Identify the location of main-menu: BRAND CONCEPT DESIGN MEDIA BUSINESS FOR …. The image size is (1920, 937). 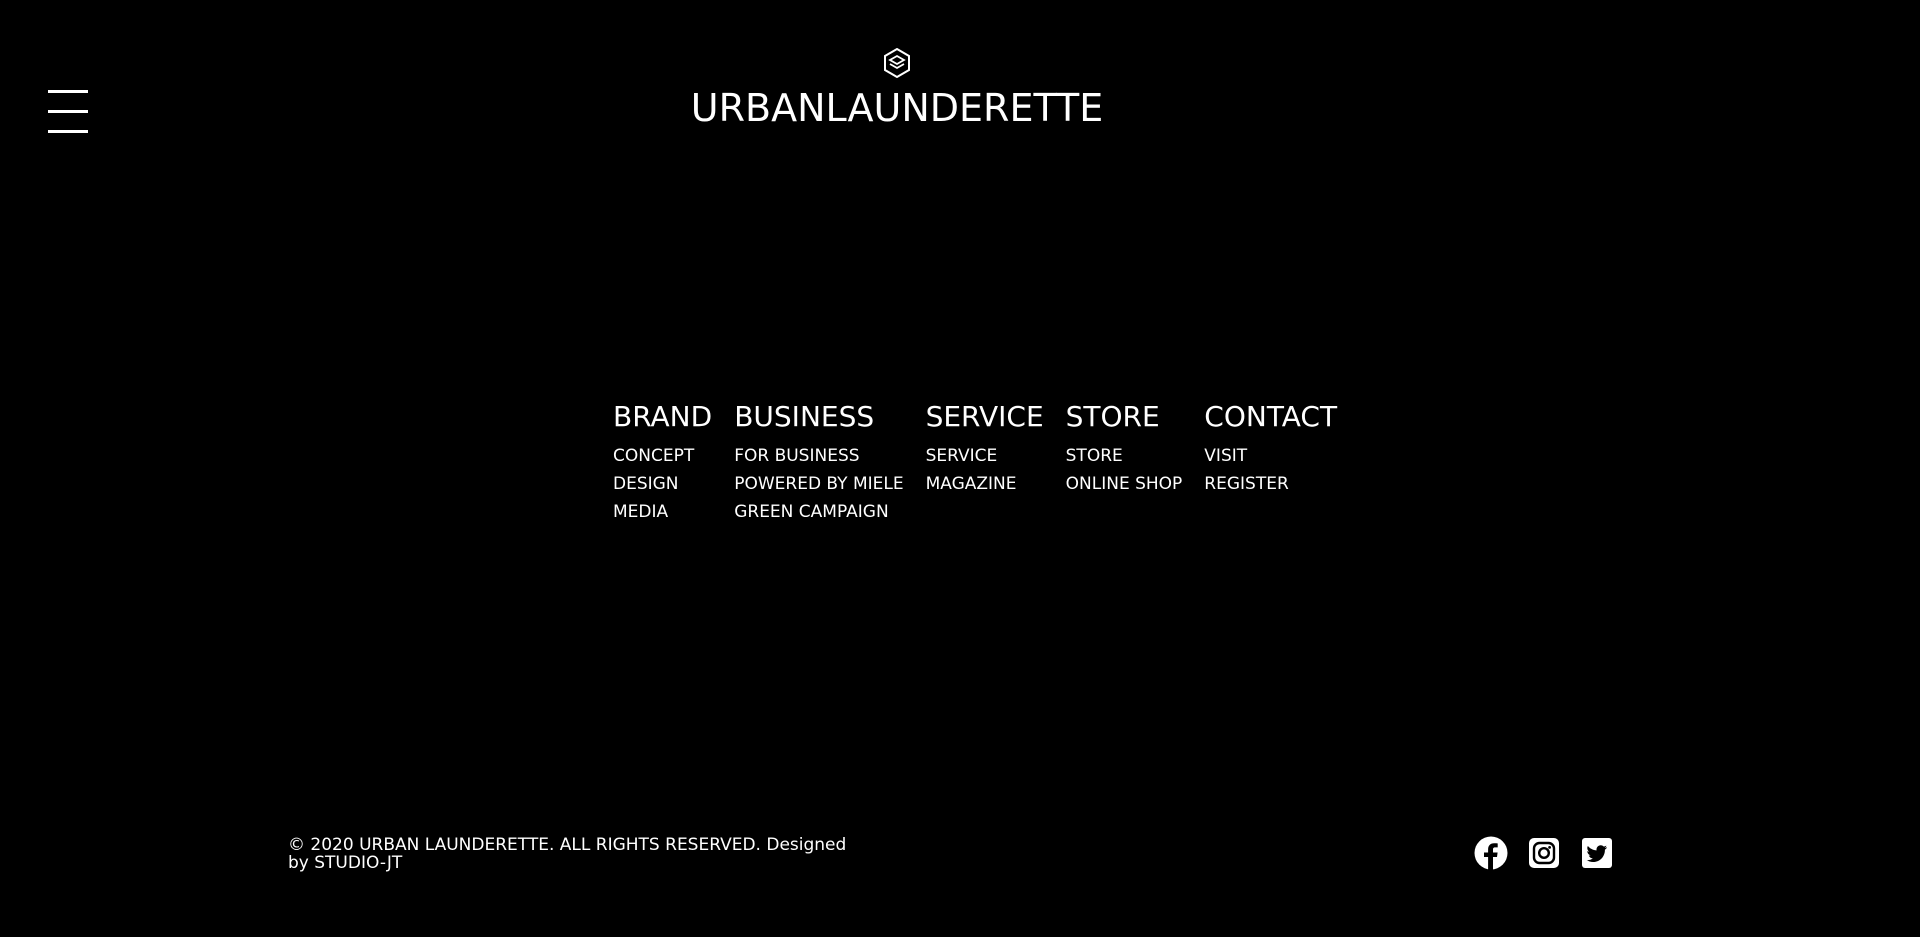
(975, 462).